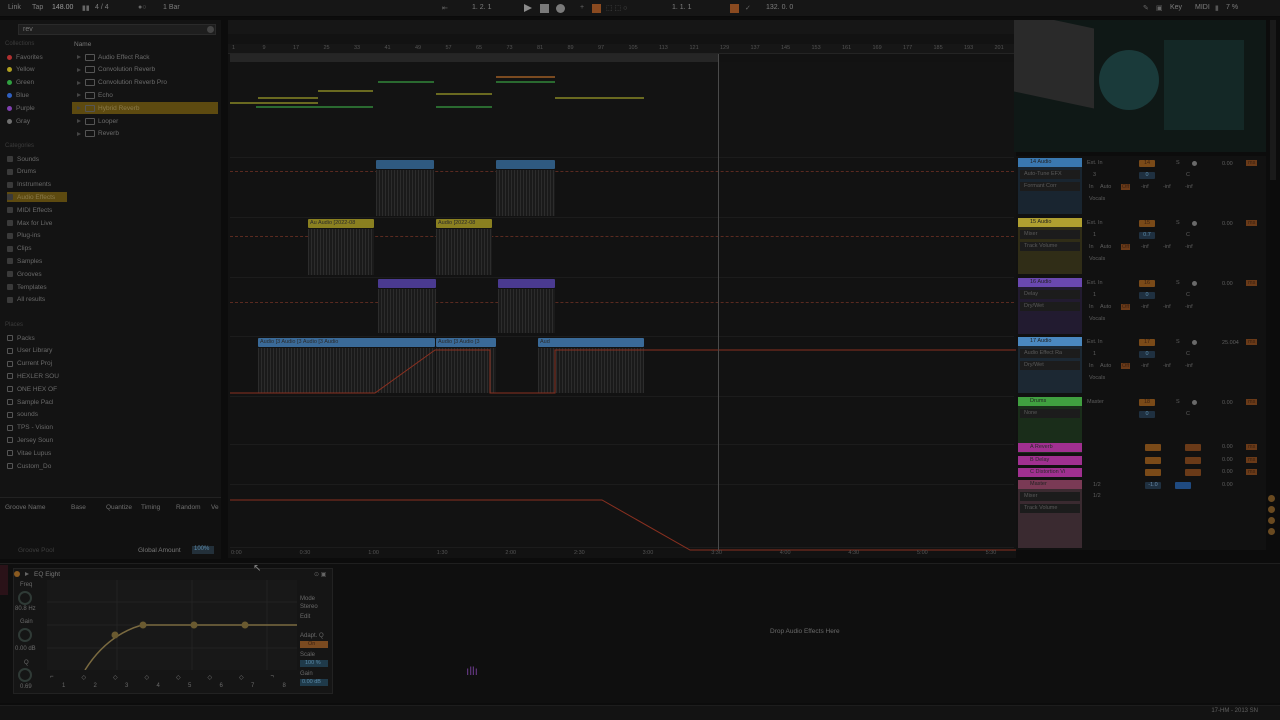 The width and height of the screenshot is (1280, 720). I want to click on monitor-auto-button: Auto, so click(1105, 307).